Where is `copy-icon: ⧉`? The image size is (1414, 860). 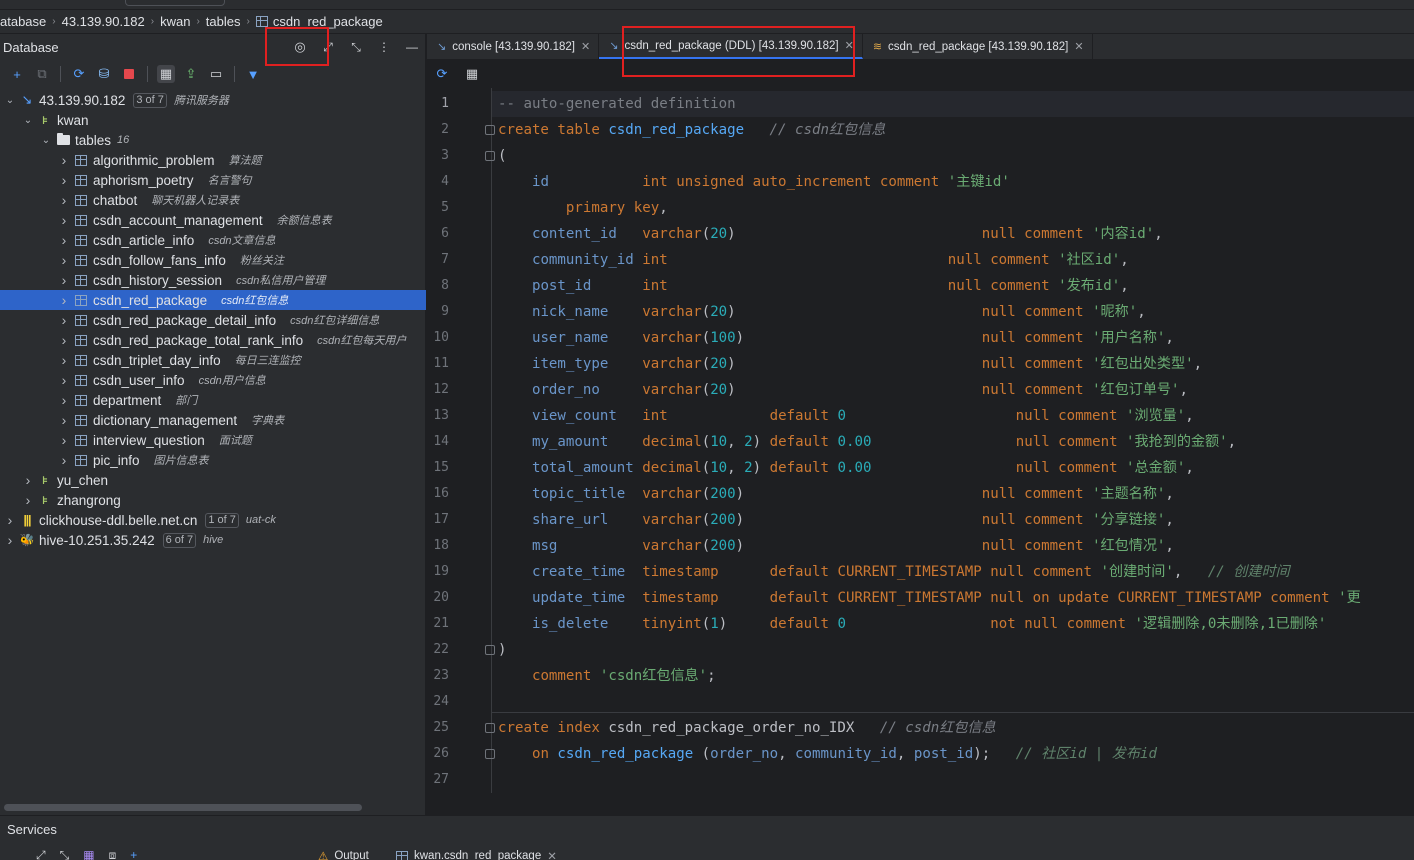 copy-icon: ⧉ is located at coordinates (42, 74).